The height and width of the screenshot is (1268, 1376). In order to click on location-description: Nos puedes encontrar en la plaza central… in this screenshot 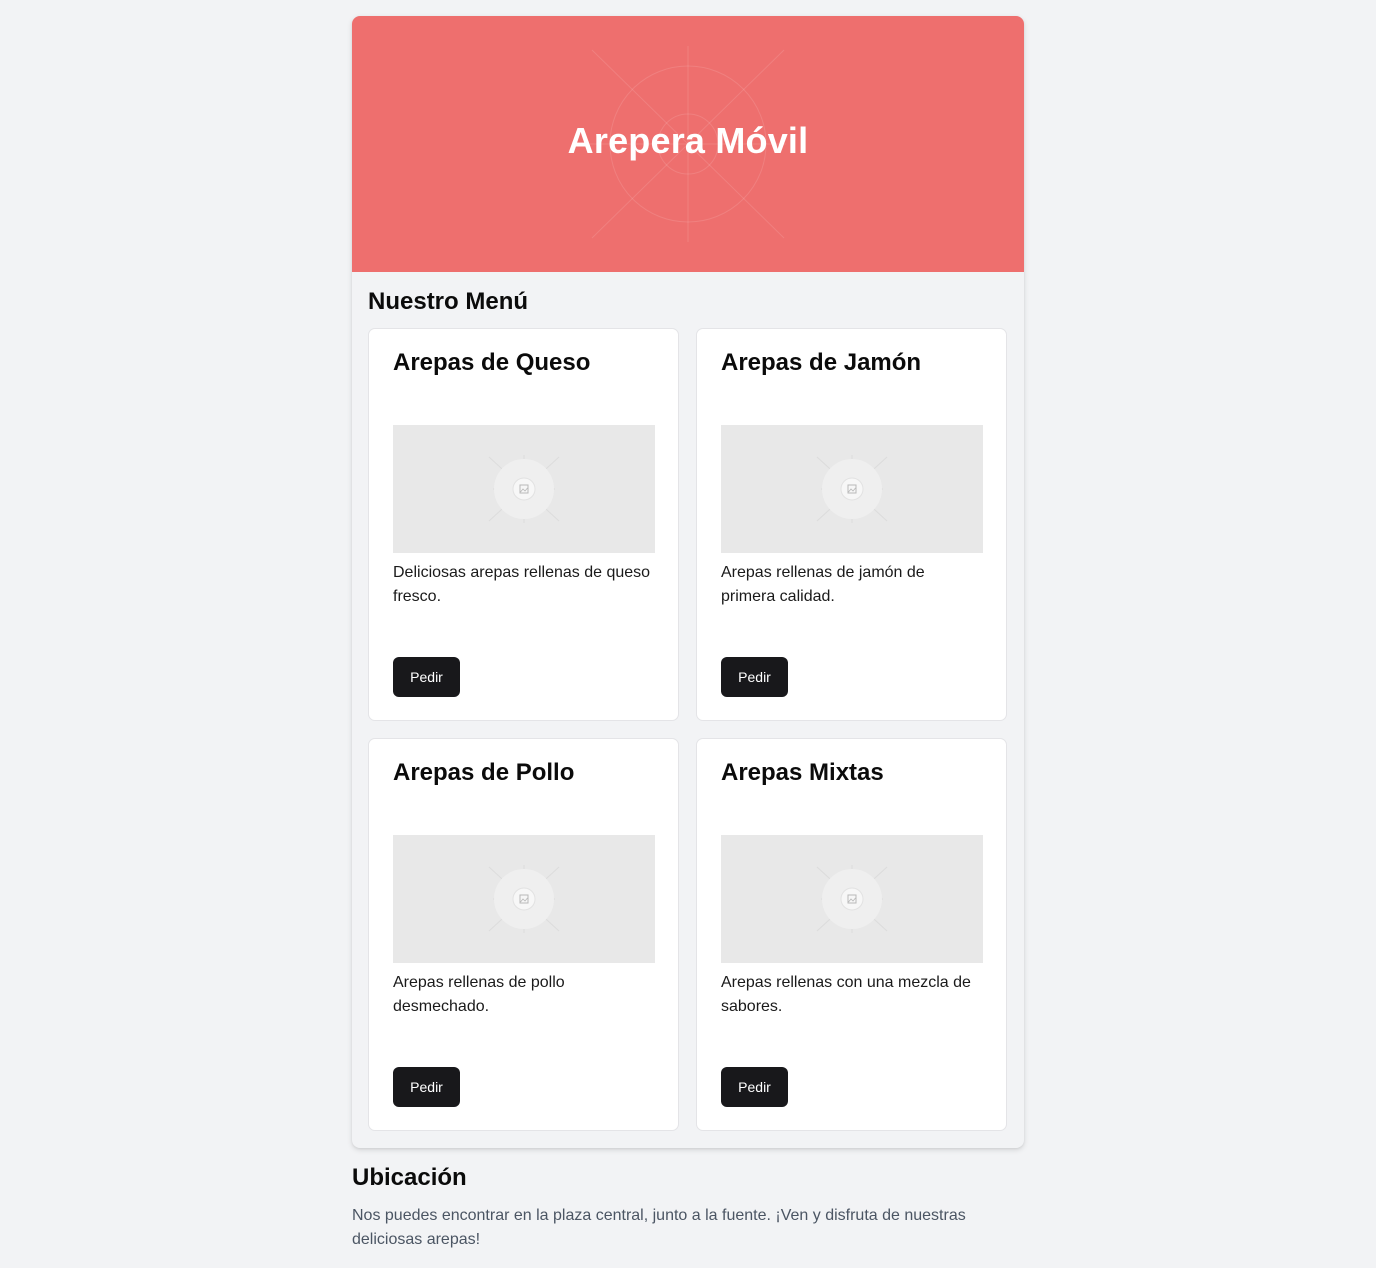, I will do `click(659, 1227)`.